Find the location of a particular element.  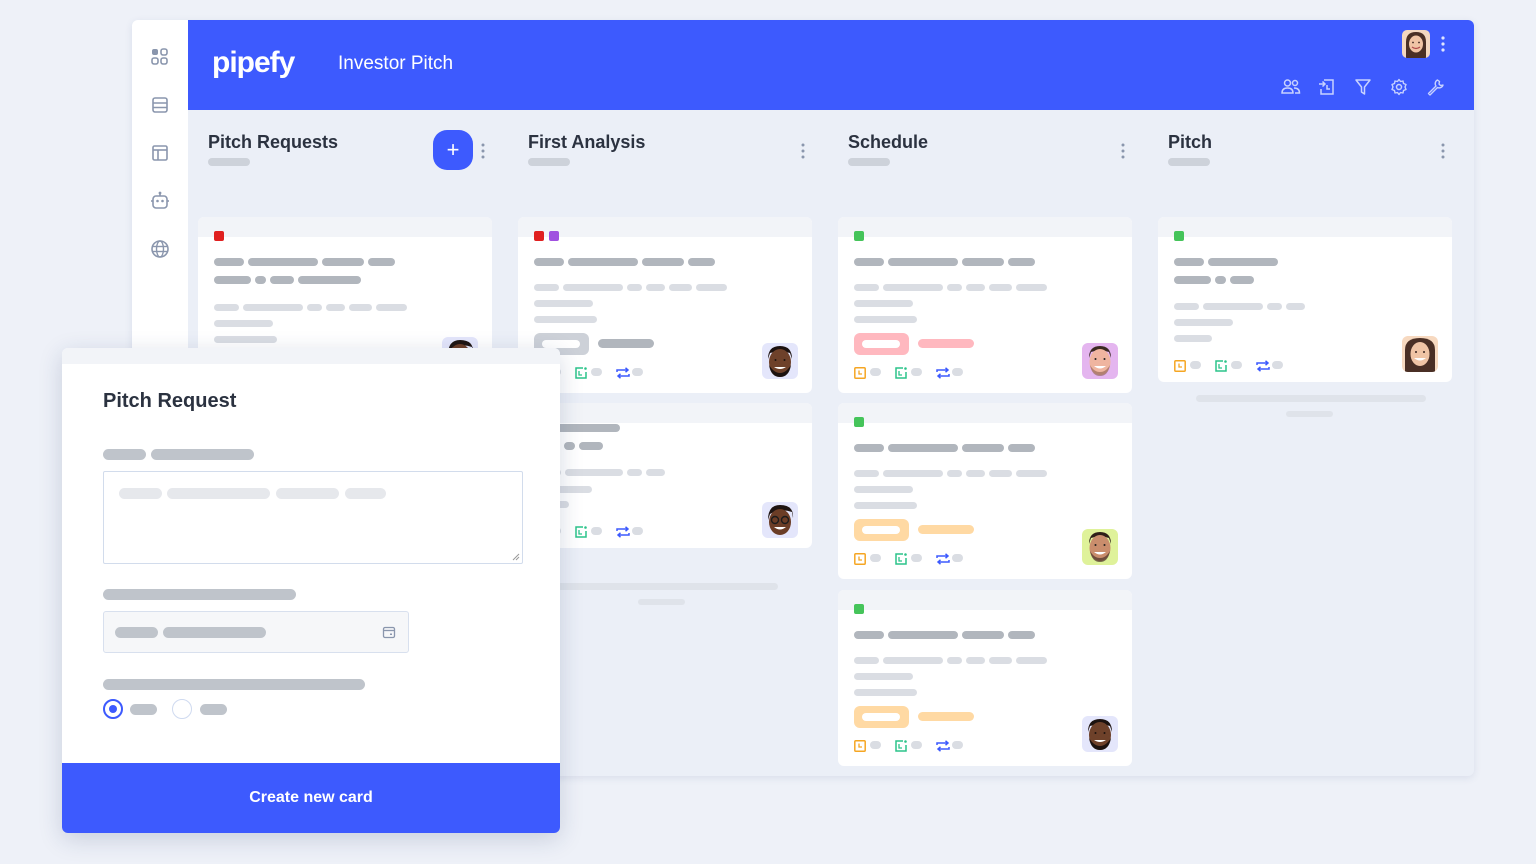

import-icon is located at coordinates (1327, 87).